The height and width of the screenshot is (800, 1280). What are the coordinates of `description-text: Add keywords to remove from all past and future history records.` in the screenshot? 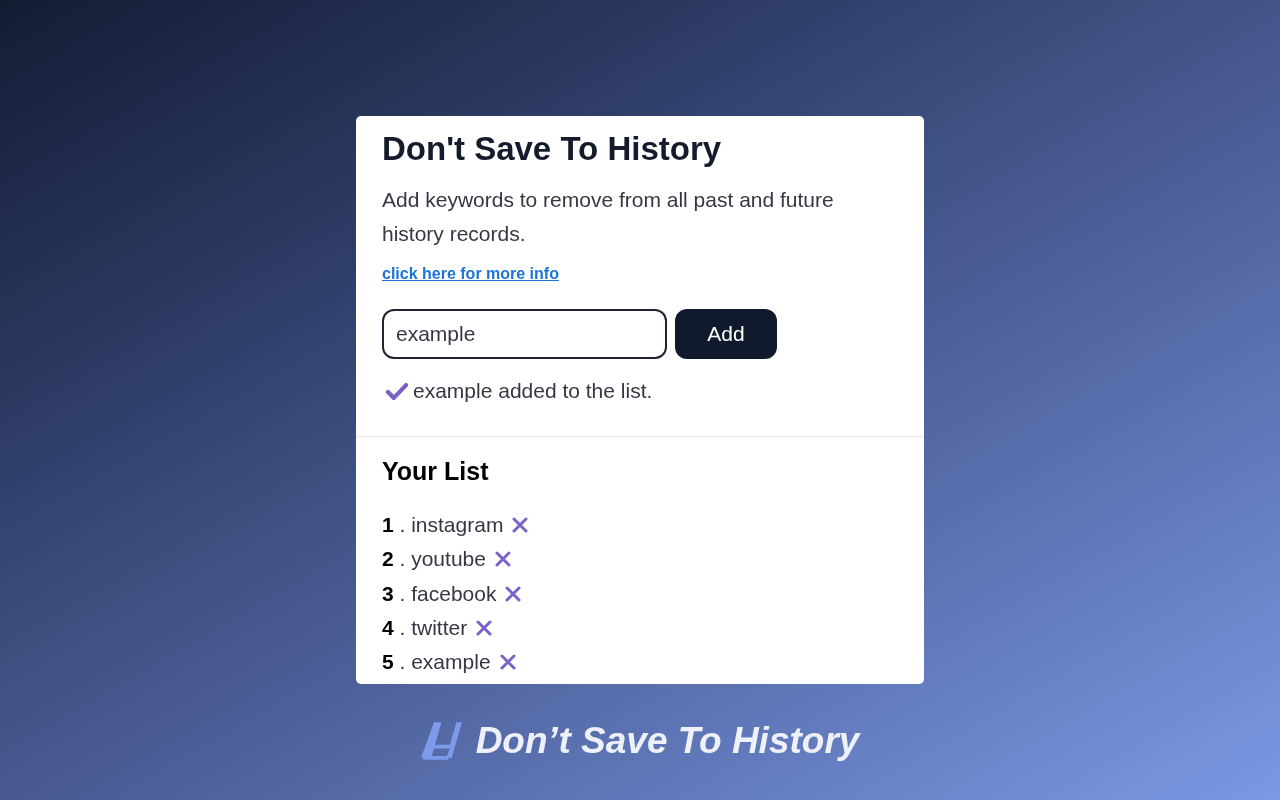 It's located at (608, 217).